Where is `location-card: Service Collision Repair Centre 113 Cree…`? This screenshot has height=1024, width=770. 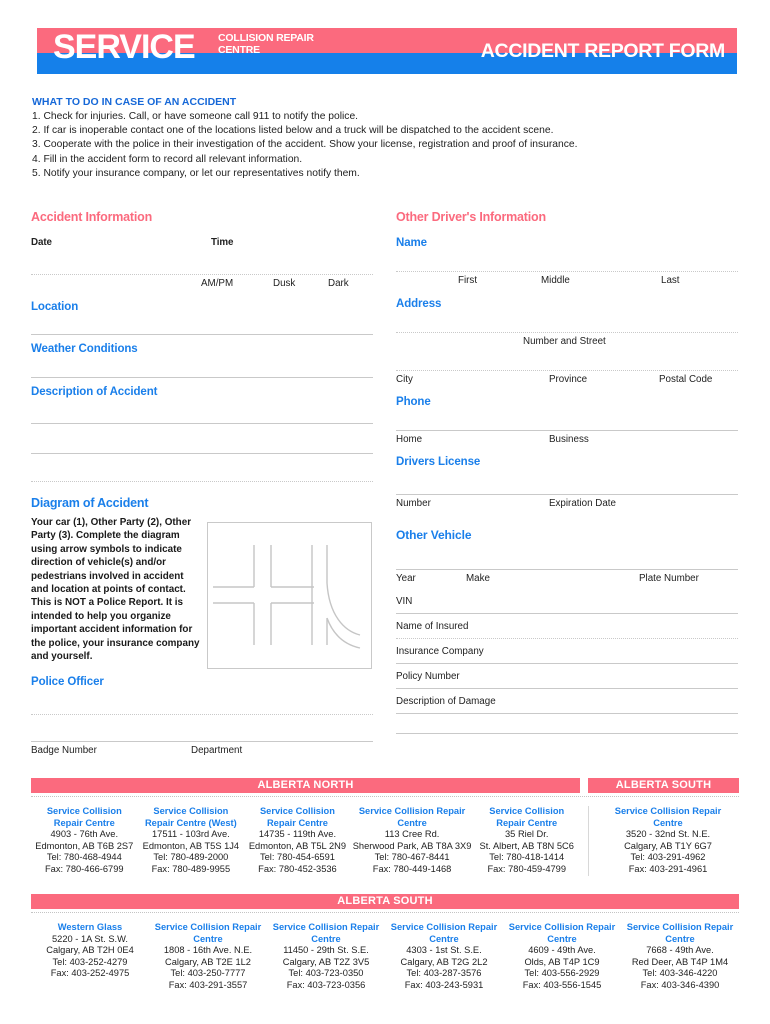
location-card: Service Collision Repair Centre 113 Cree… is located at coordinates (412, 841).